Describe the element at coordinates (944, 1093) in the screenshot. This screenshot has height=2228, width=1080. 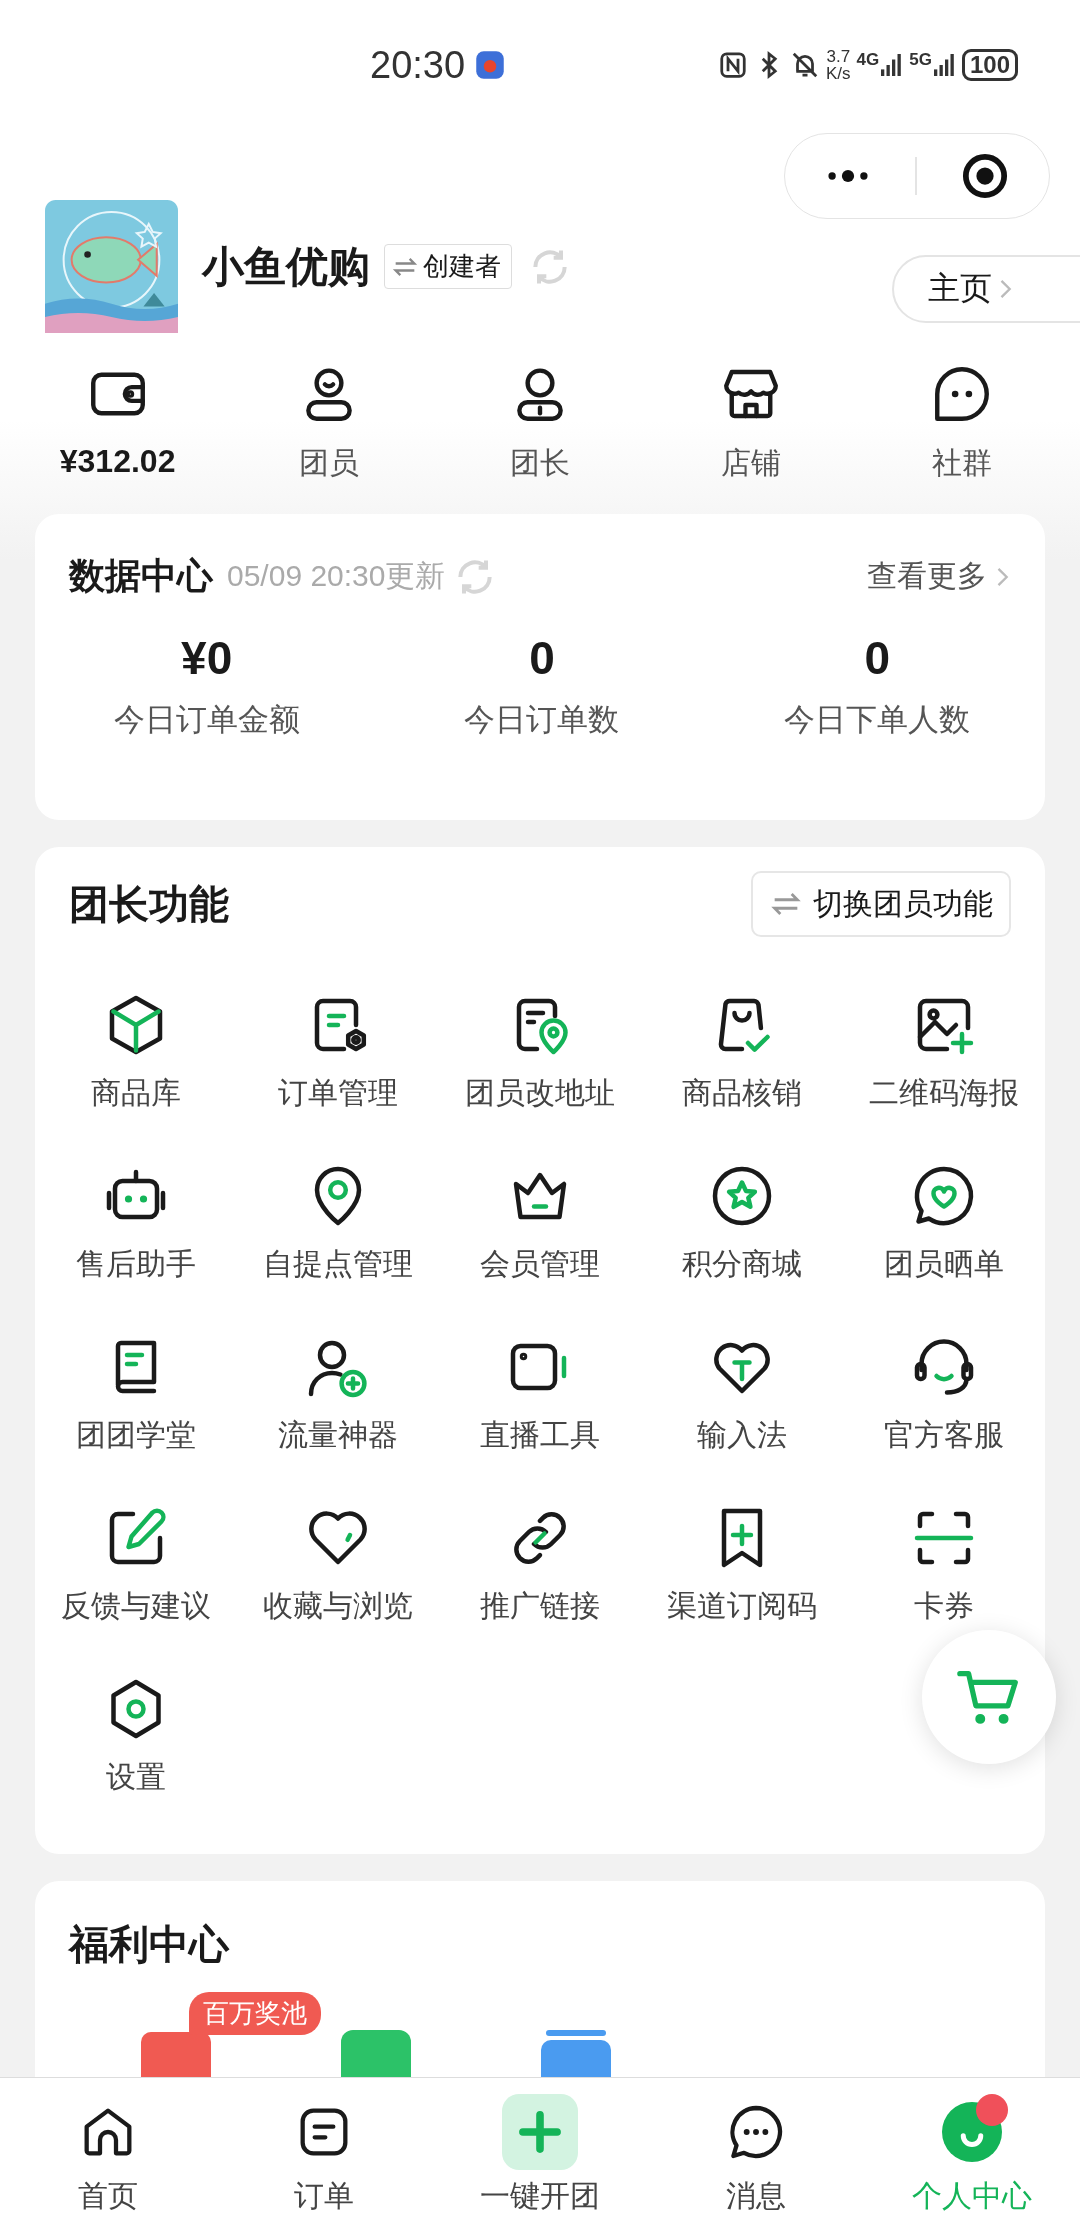
I see `function-label: 二维码海报` at that location.